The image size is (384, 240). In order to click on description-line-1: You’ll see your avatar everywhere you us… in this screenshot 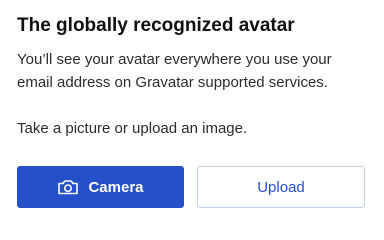, I will do `click(174, 59)`.